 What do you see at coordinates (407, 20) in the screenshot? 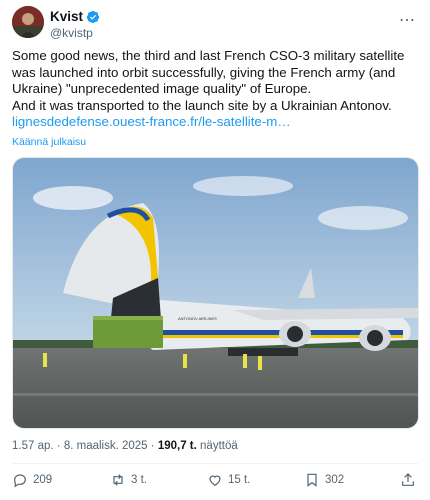
I see `more-options-icon: ⋯` at bounding box center [407, 20].